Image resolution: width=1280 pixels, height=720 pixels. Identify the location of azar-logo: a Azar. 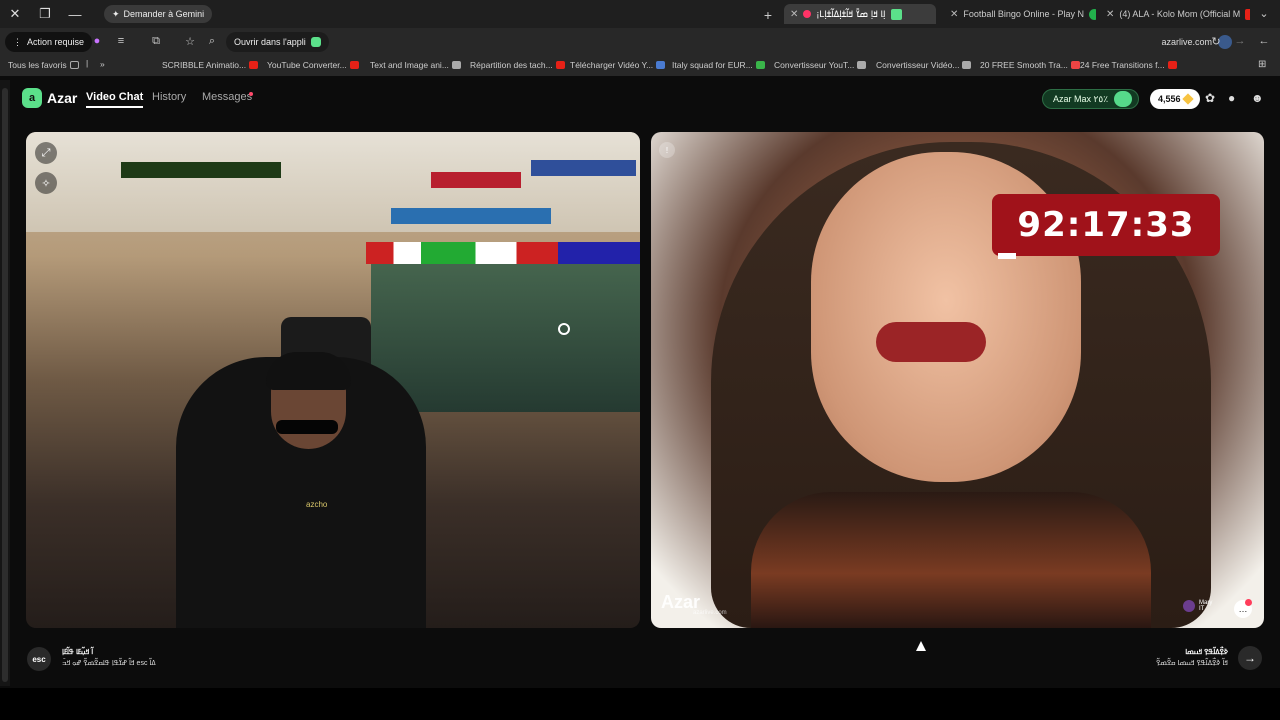
(49, 98).